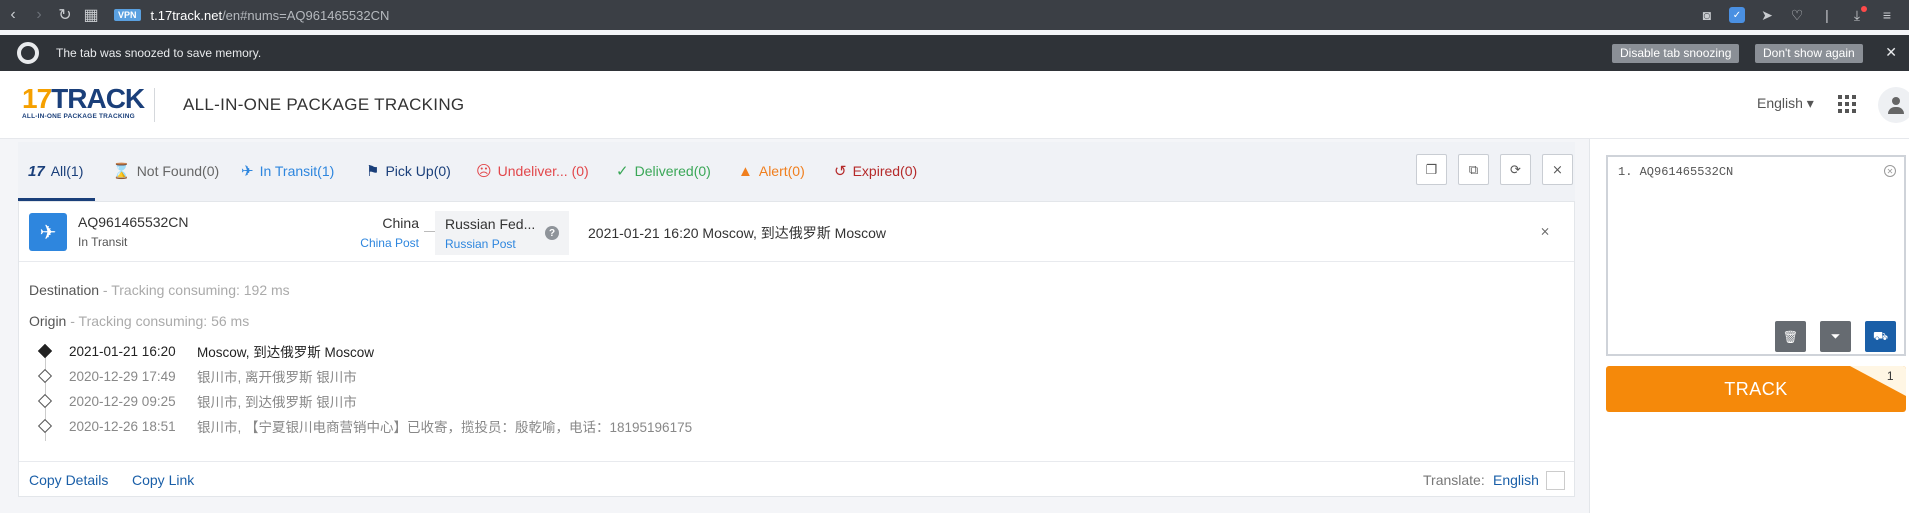 Image resolution: width=1909 pixels, height=513 pixels. I want to click on logo: 17TRACK ALL-IN-ONE PACKAGE TRACKING, so click(87, 104).